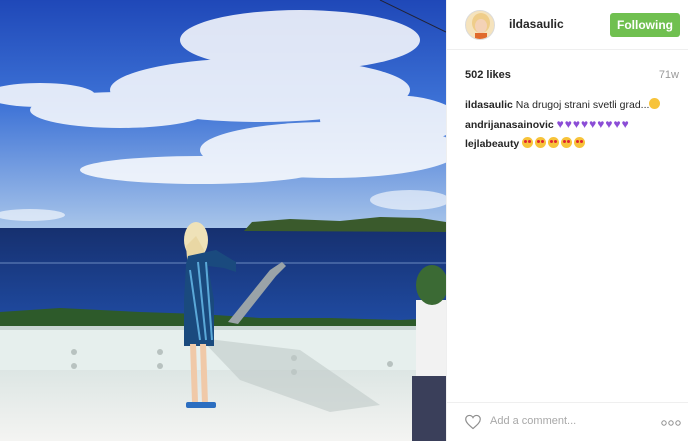 Image resolution: width=688 pixels, height=441 pixels. I want to click on likes-row: 502 likes 71w, so click(572, 77).